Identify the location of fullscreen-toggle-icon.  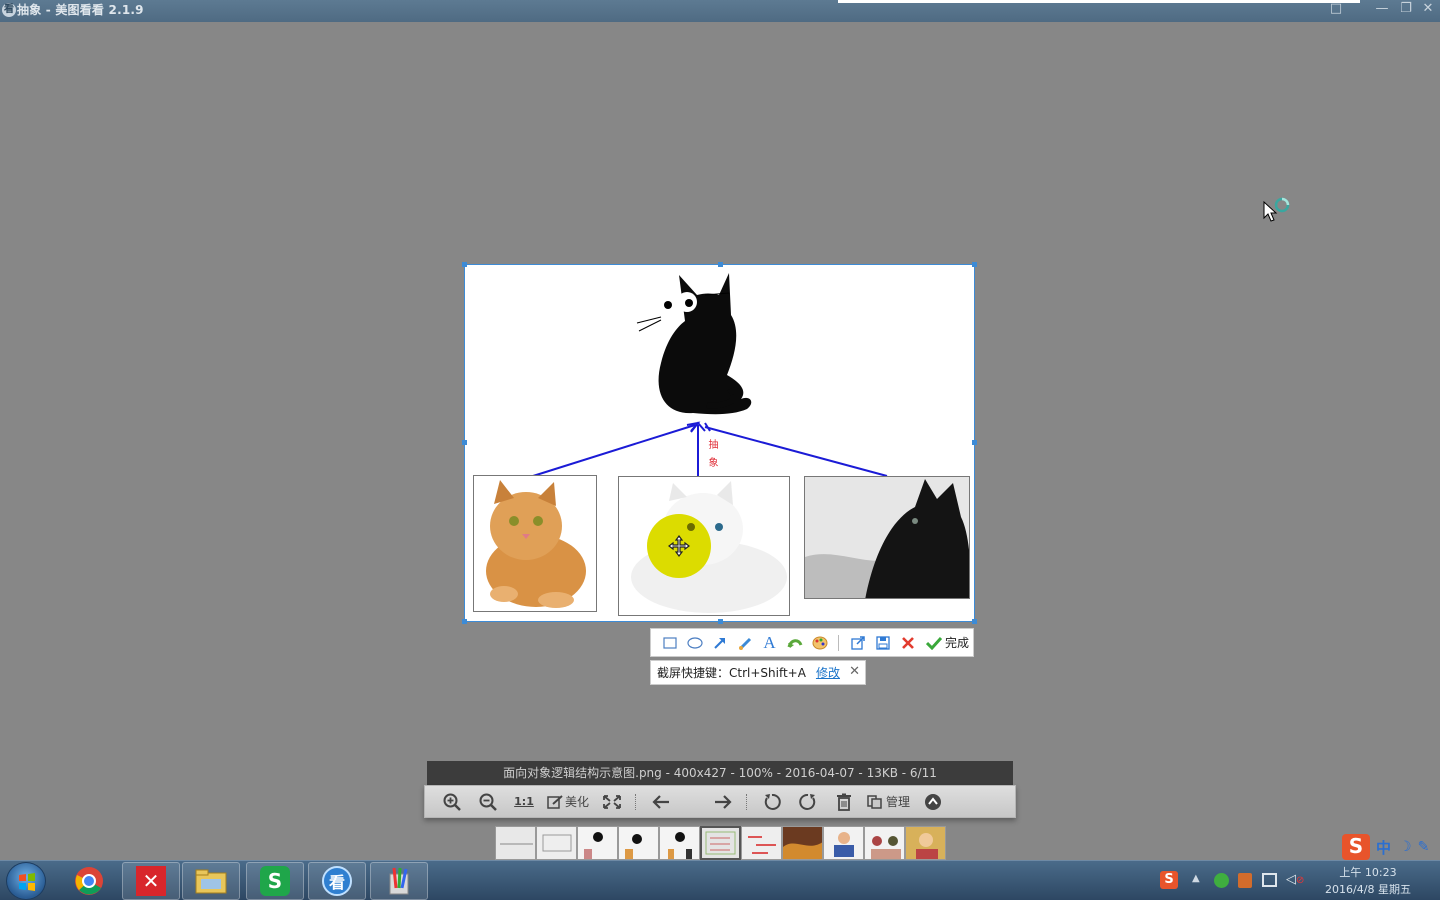
(612, 802).